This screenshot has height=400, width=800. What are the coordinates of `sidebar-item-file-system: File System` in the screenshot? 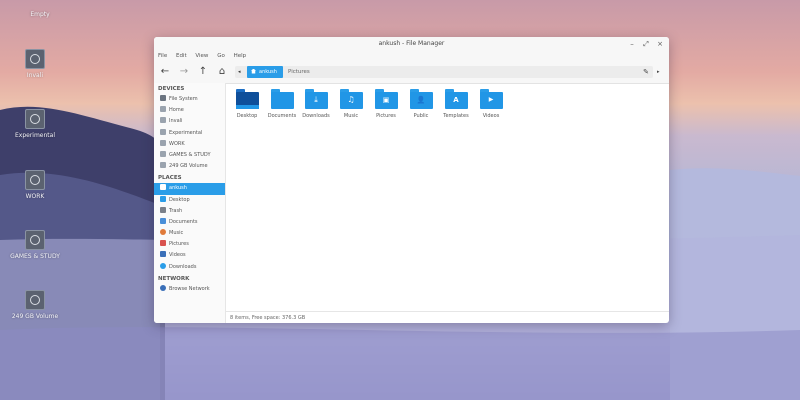 It's located at (189, 99).